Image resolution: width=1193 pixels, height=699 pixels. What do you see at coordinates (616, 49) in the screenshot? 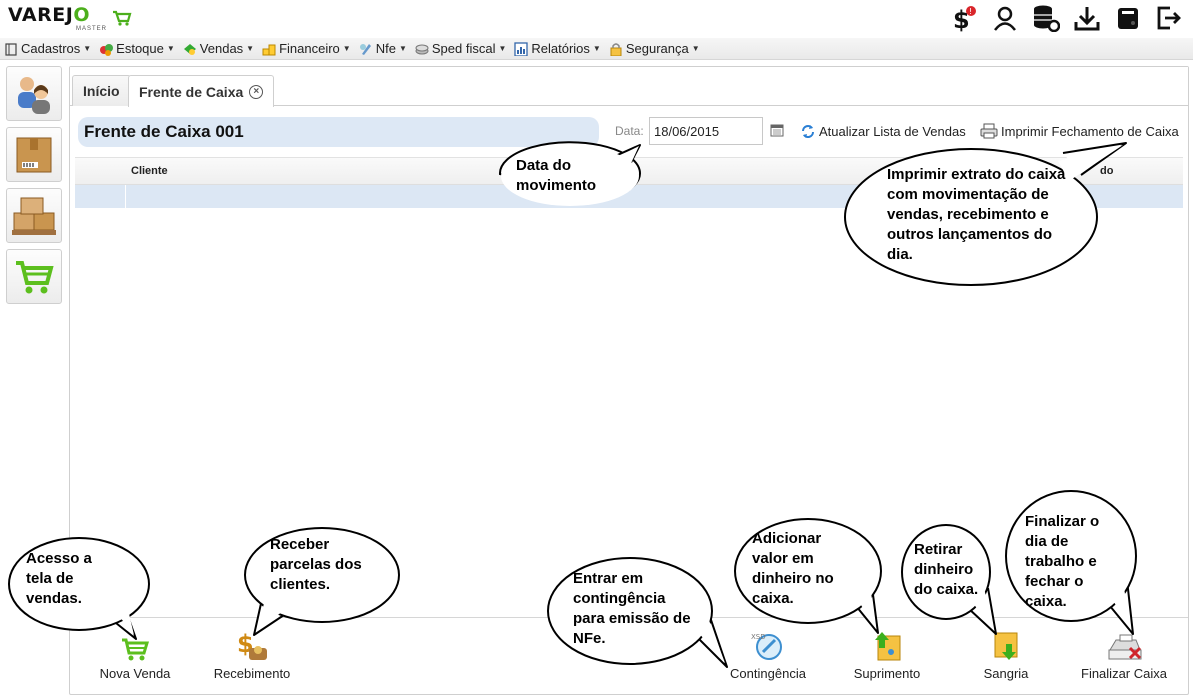
I see `lock-icon` at bounding box center [616, 49].